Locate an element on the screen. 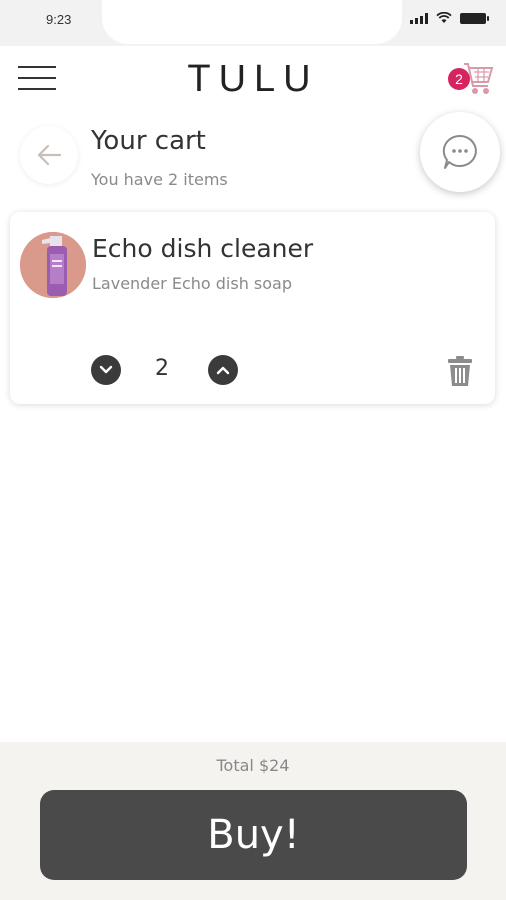 The height and width of the screenshot is (900, 506). page-title: Your cart is located at coordinates (148, 141).